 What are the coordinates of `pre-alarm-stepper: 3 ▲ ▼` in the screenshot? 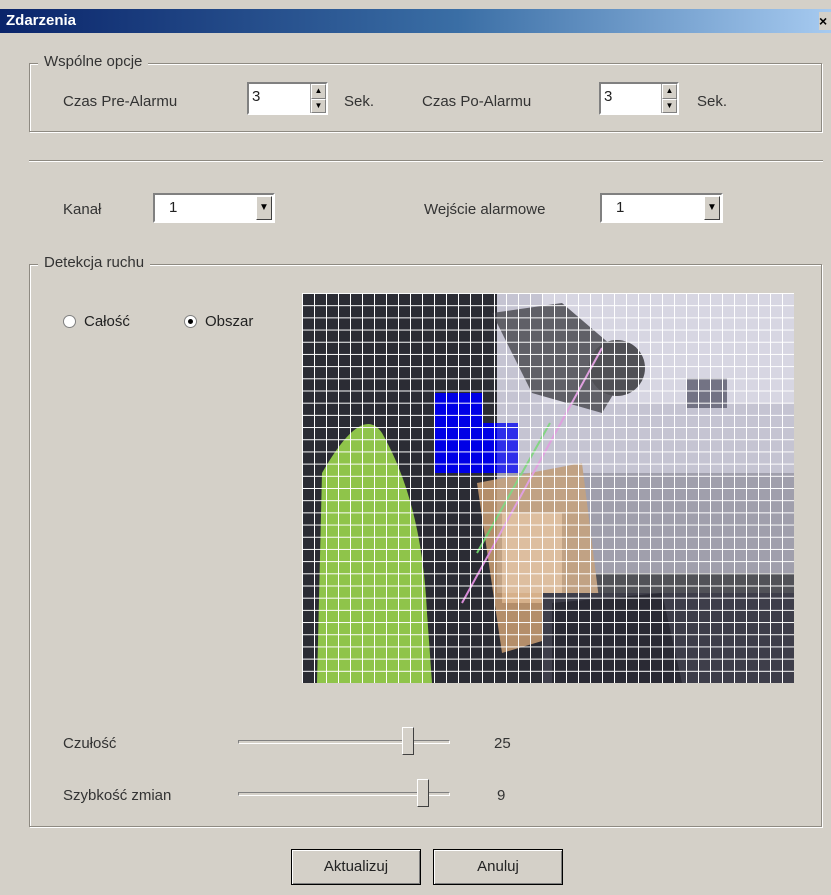 It's located at (287, 98).